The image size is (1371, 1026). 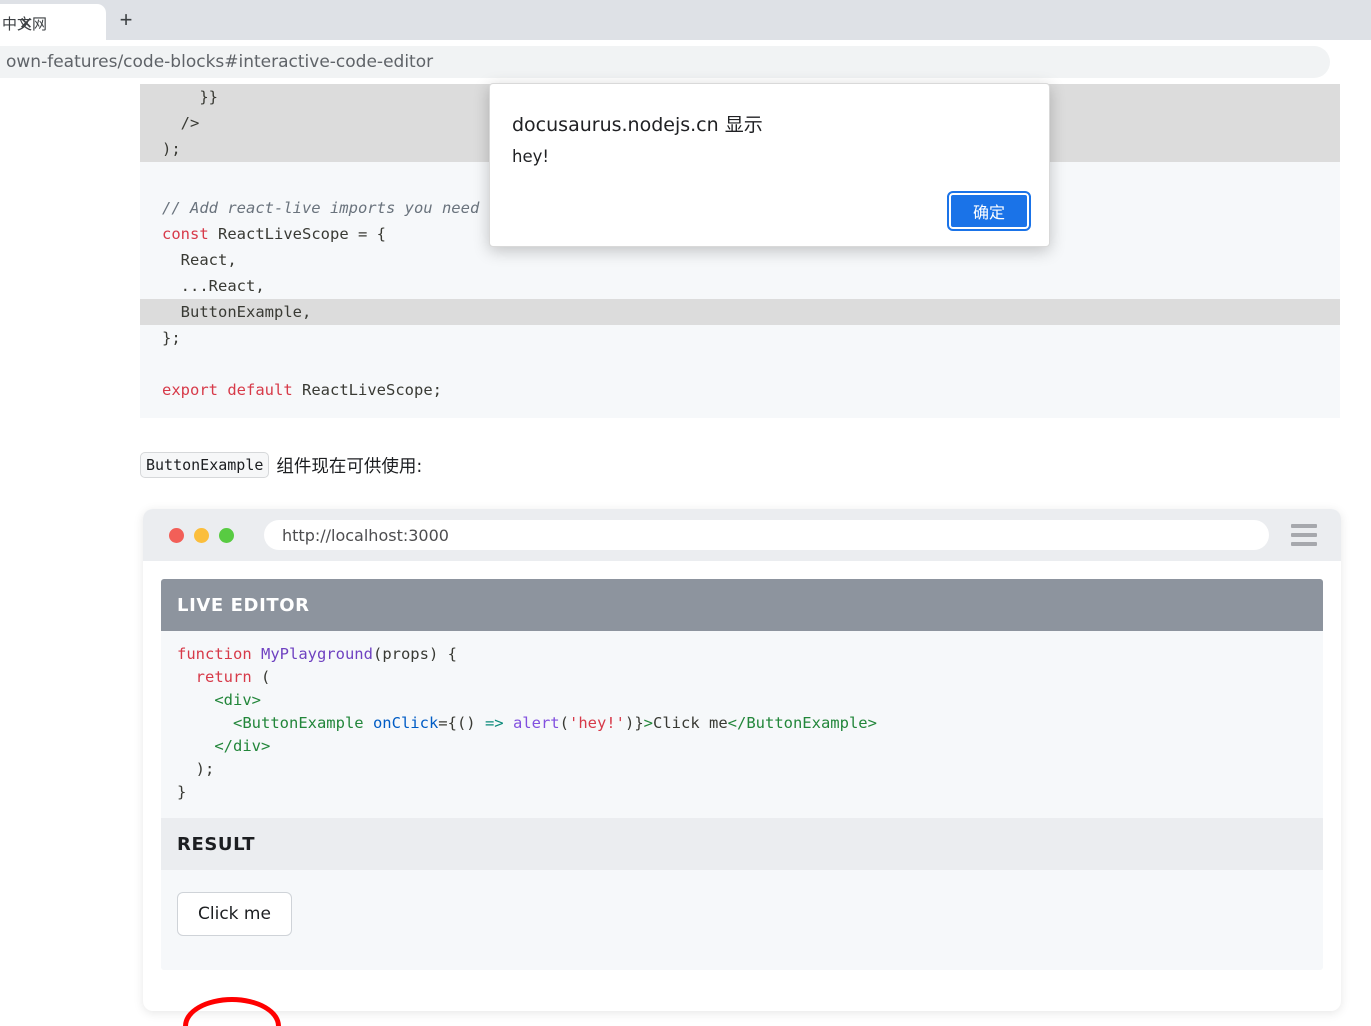 I want to click on code-token-plain: ReactLiveScope = {, so click(x=297, y=234).